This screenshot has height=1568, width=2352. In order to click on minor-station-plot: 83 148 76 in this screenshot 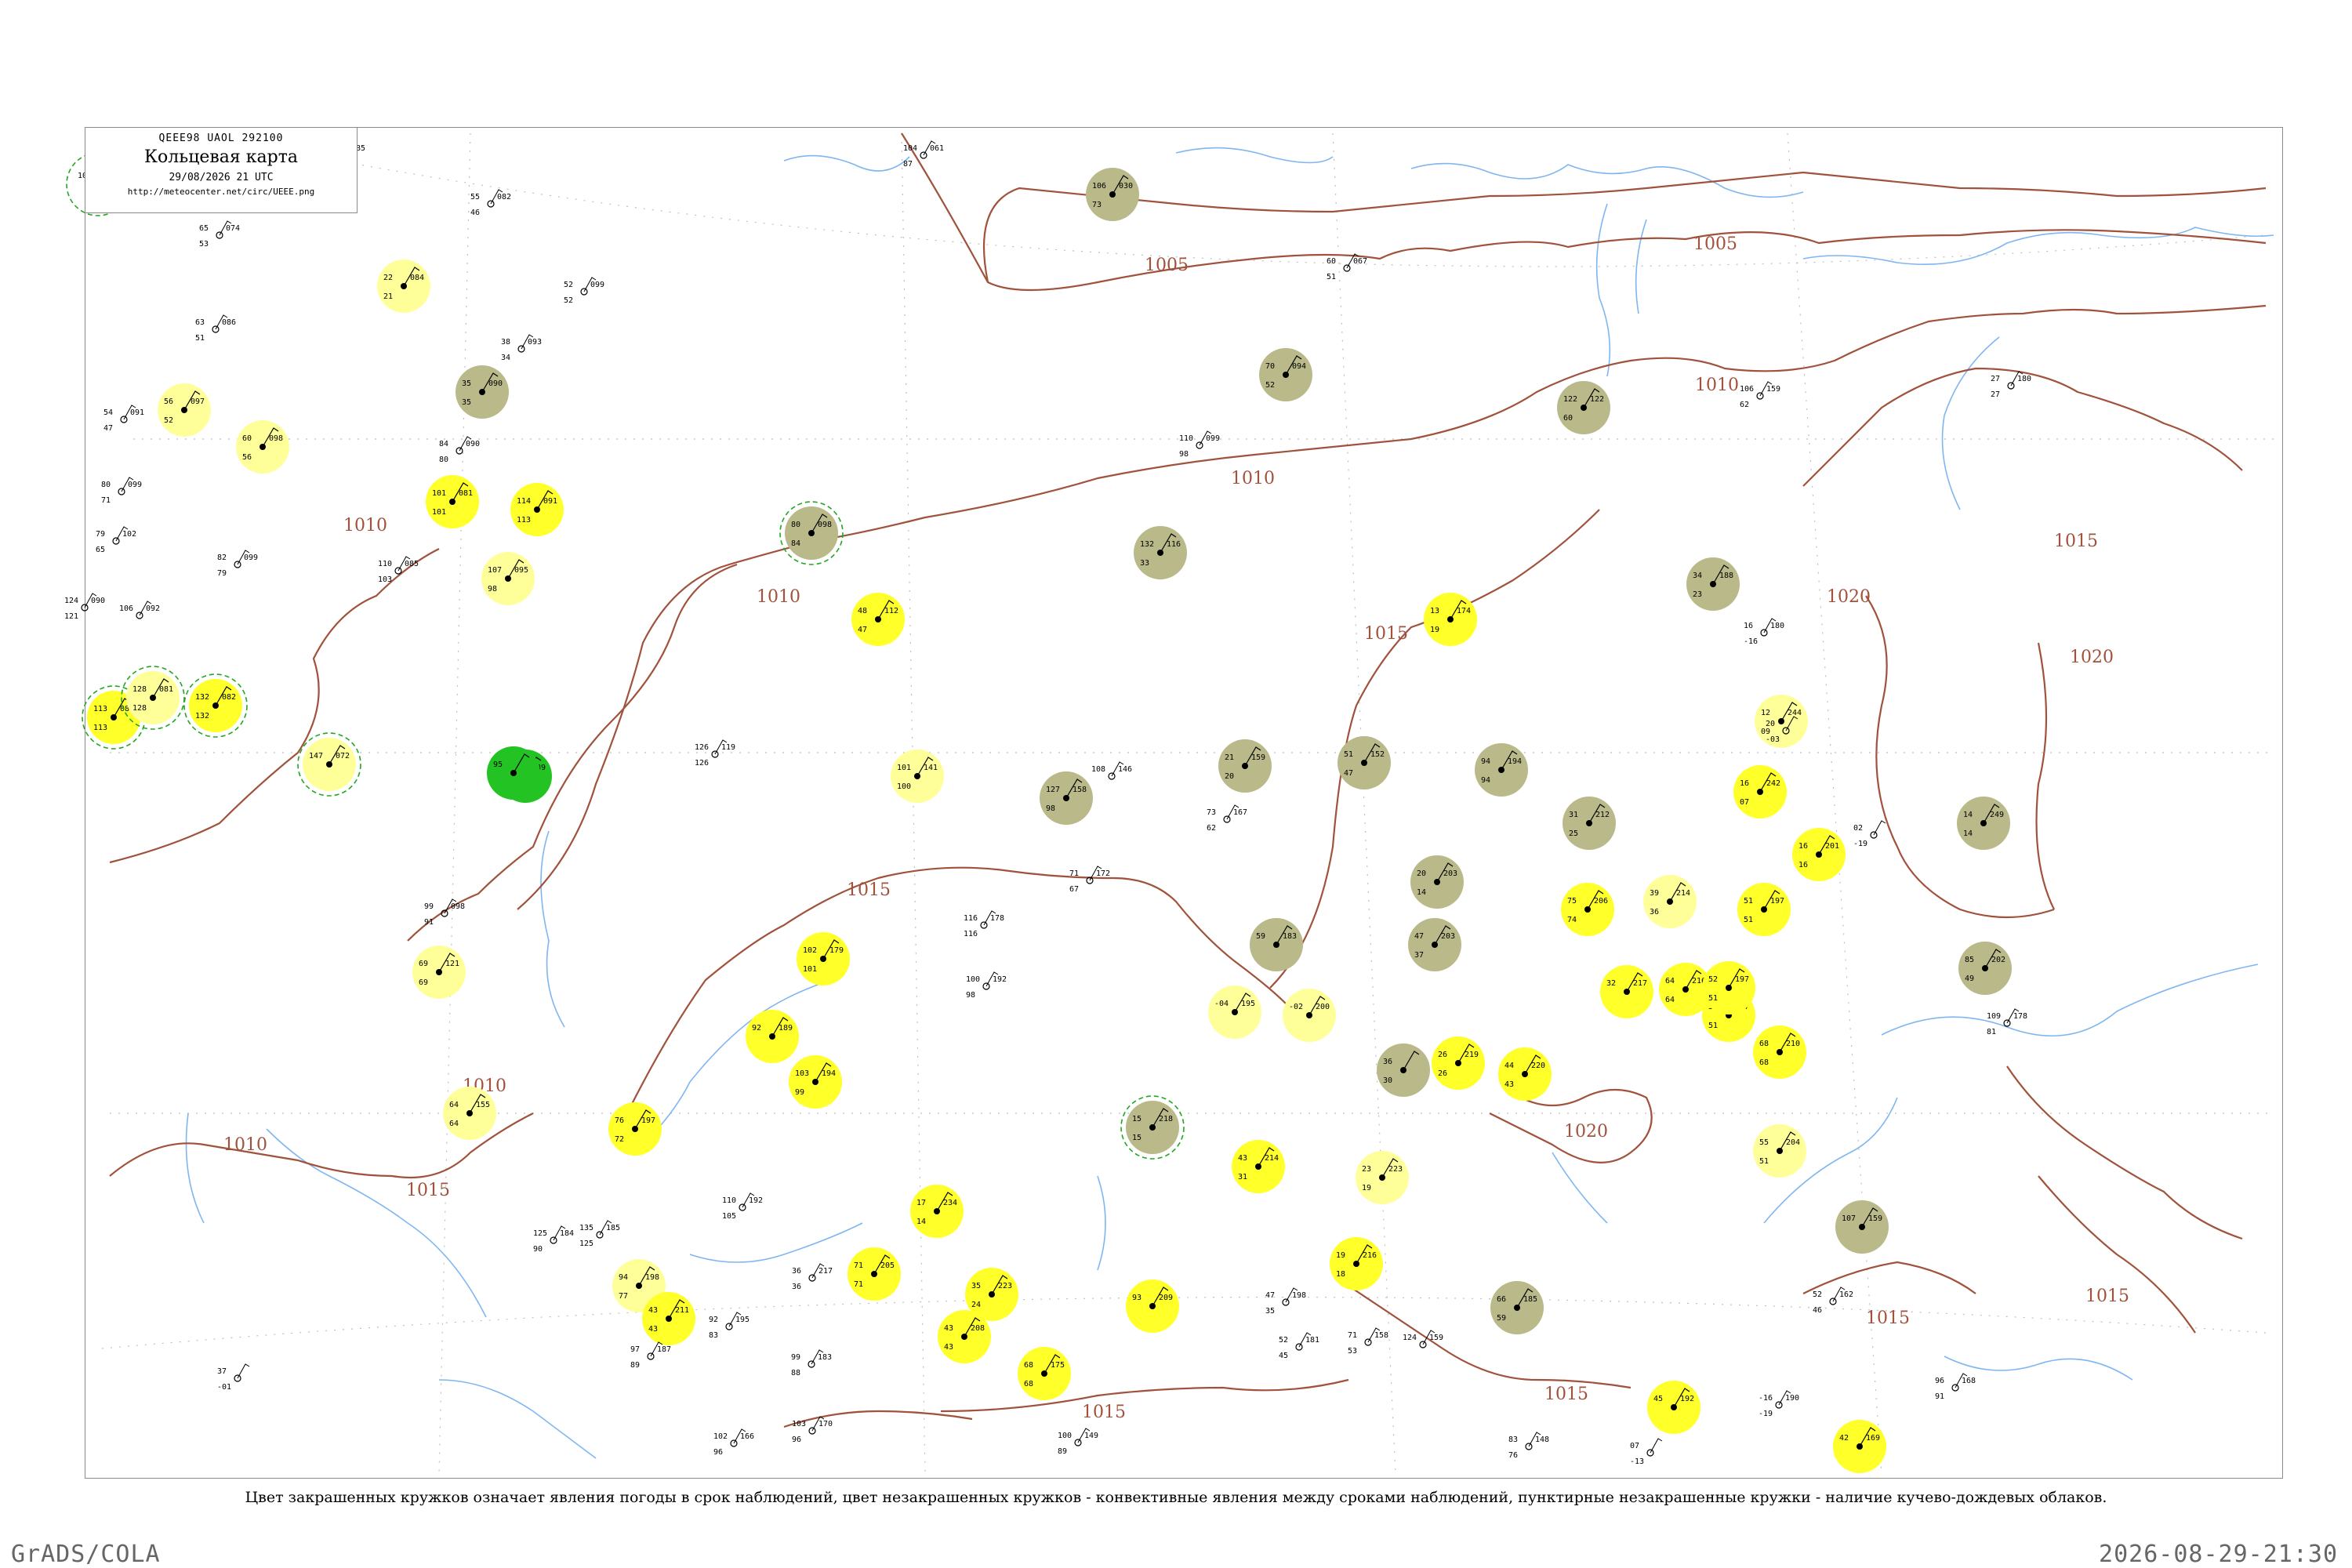, I will do `click(1528, 1446)`.